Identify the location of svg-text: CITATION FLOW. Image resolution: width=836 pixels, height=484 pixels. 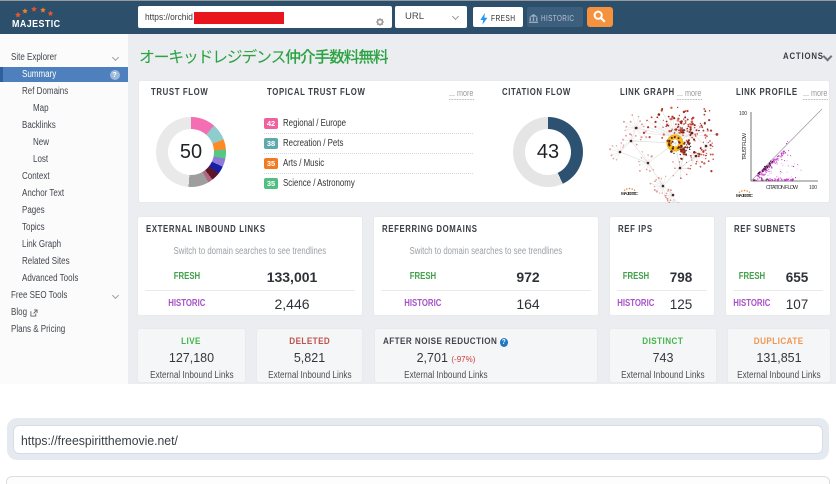
(782, 188).